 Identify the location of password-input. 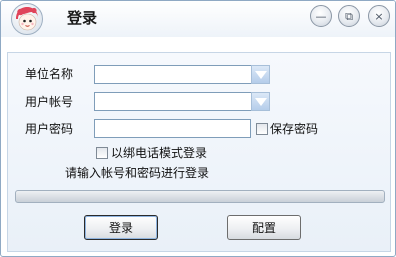
(172, 128).